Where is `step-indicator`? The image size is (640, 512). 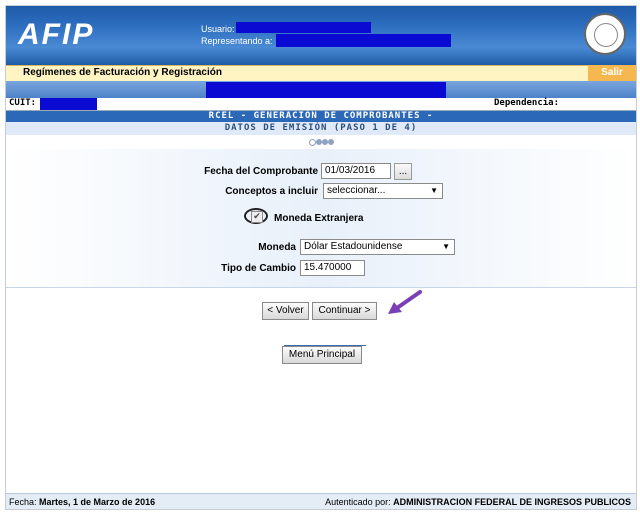
step-indicator is located at coordinates (321, 142).